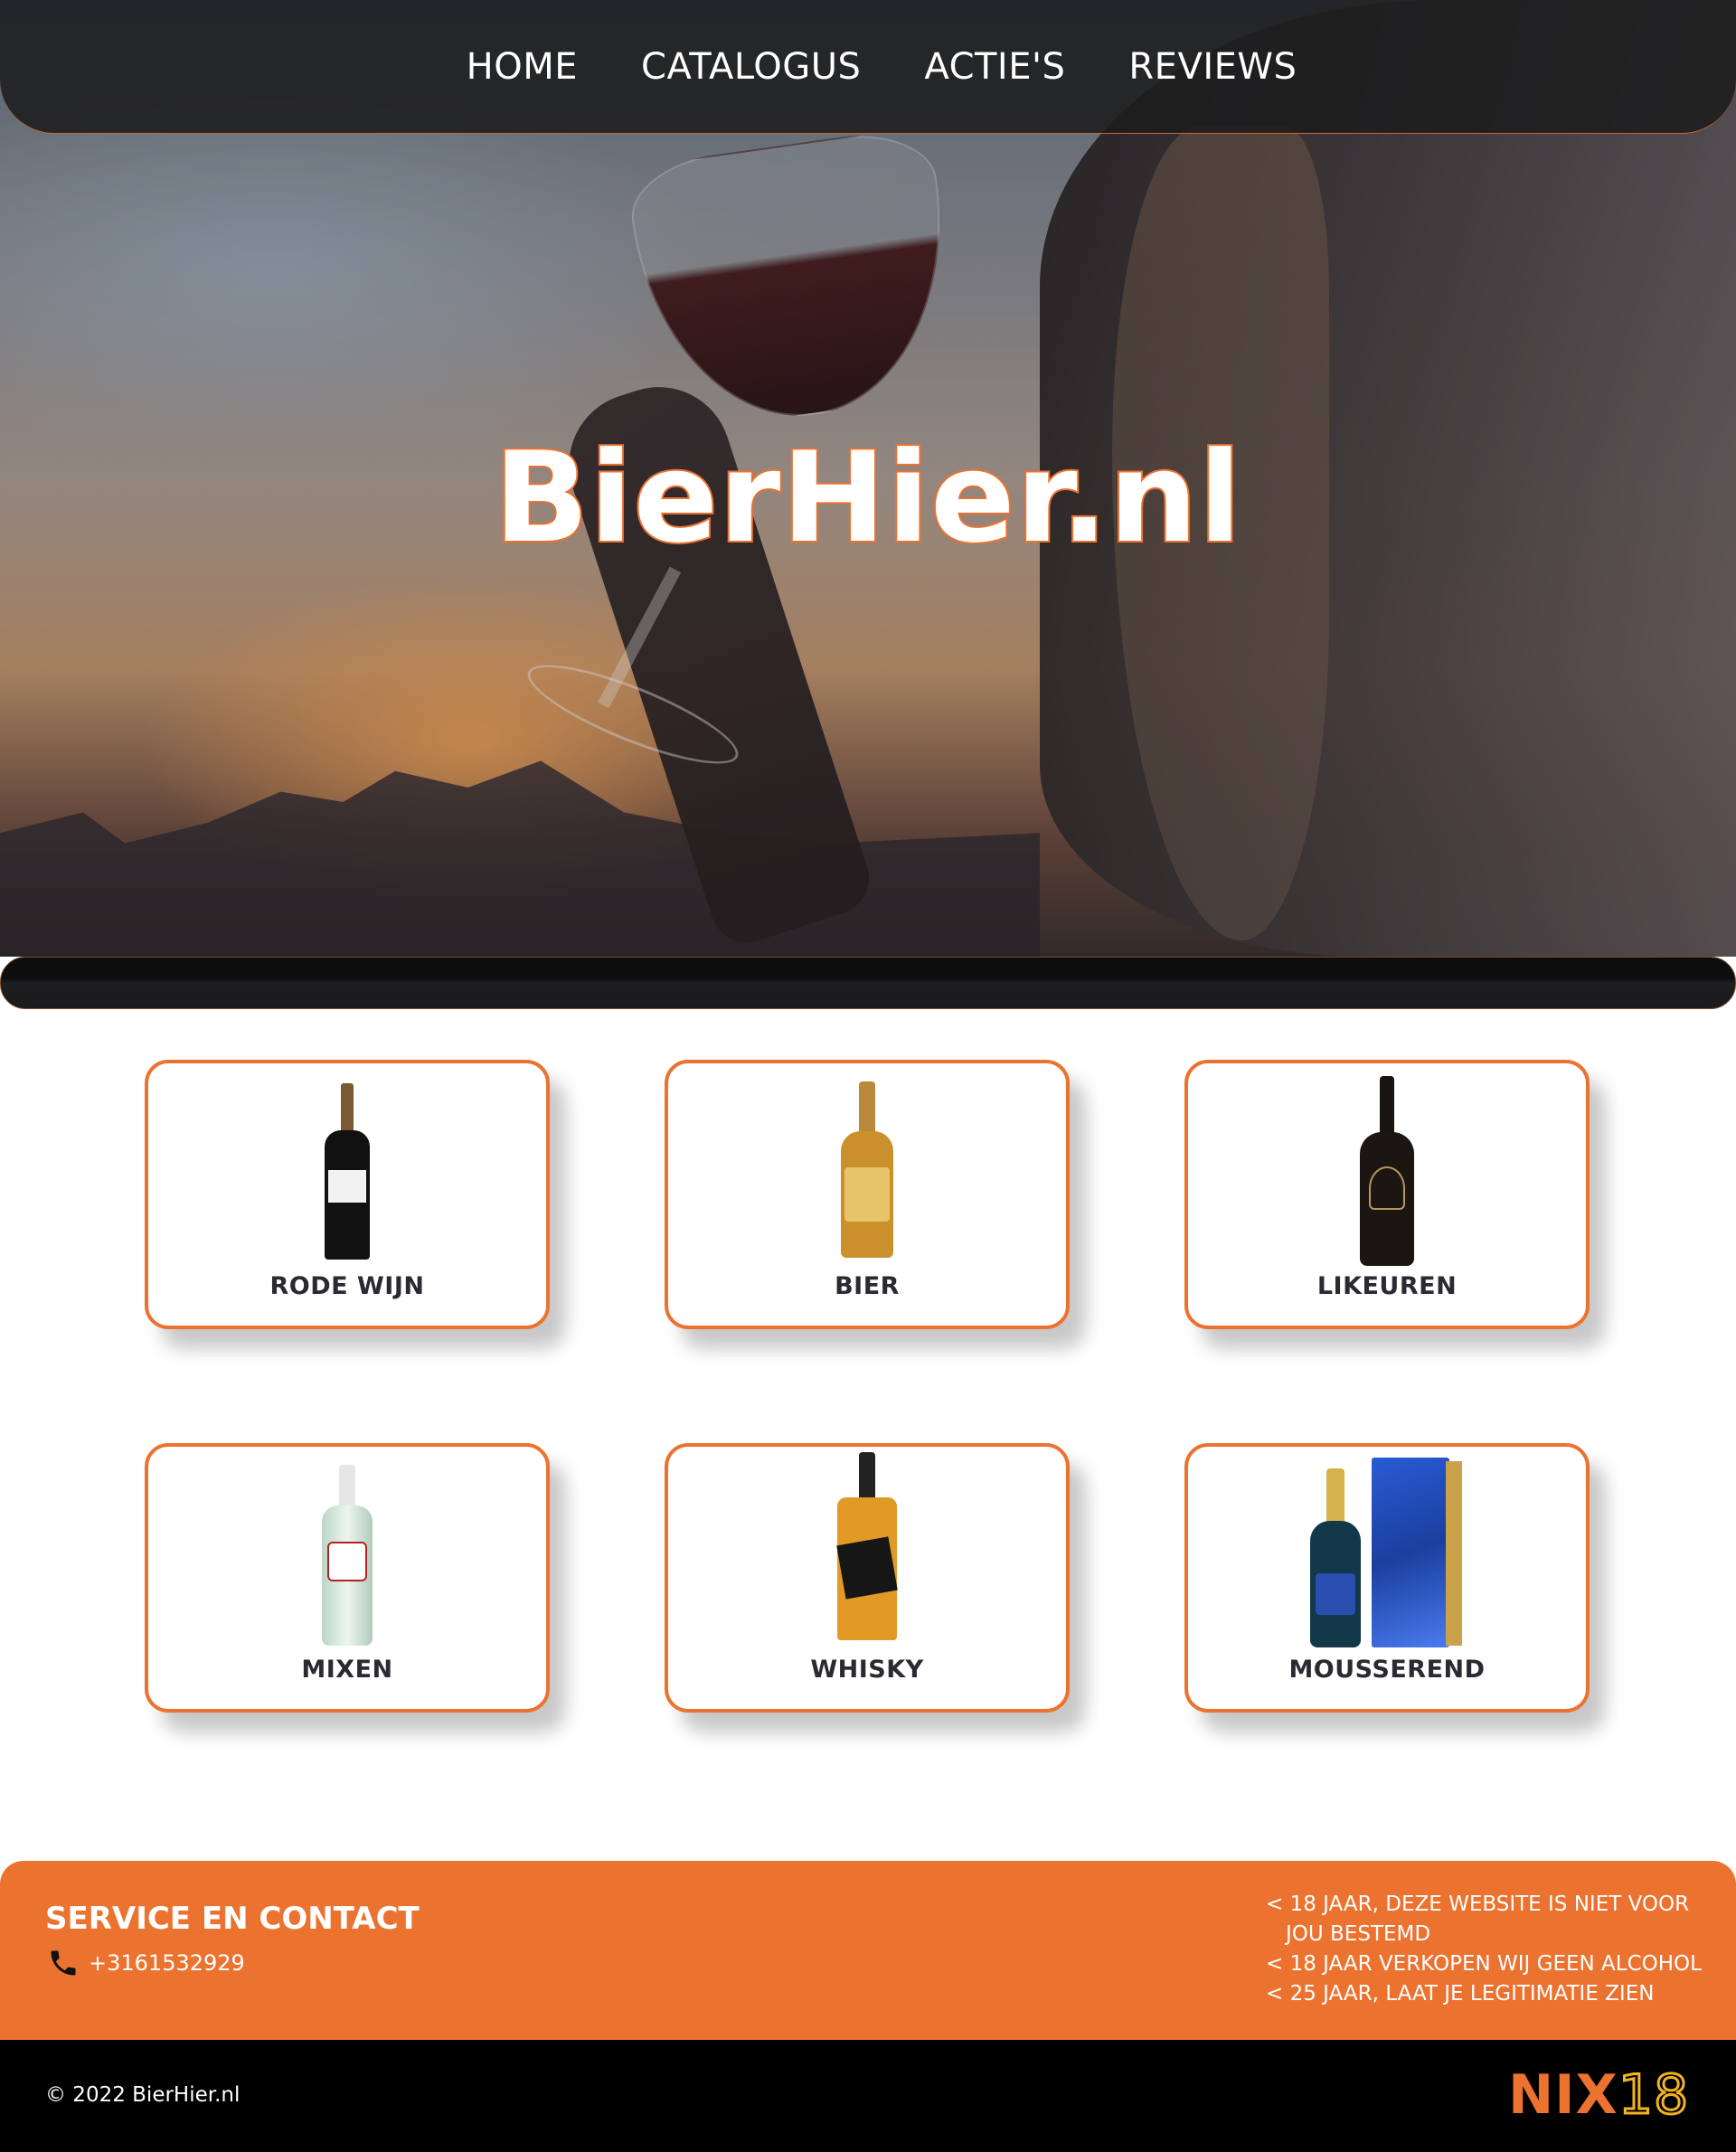 The image size is (1736, 2152). I want to click on service-title: SERVICE EN CONTACT, so click(233, 1919).